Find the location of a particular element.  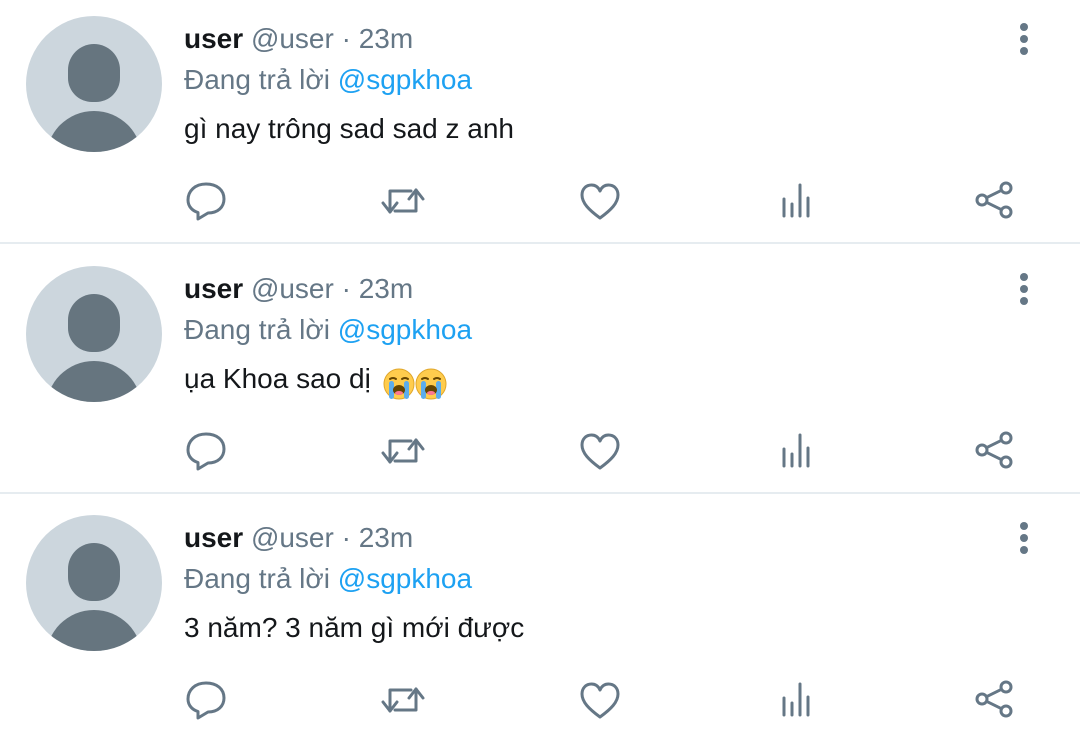

tweet-text-body: 3 năm? 3 năm gì mới được is located at coordinates (354, 627).